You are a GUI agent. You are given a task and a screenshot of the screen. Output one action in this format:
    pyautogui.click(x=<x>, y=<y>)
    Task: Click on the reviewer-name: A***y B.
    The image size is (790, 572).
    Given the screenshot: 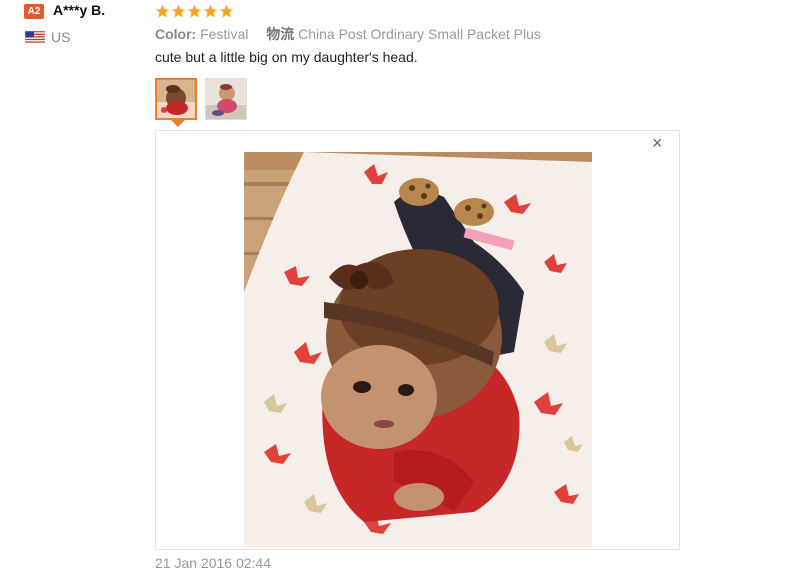 What is the action you would take?
    pyautogui.click(x=79, y=10)
    